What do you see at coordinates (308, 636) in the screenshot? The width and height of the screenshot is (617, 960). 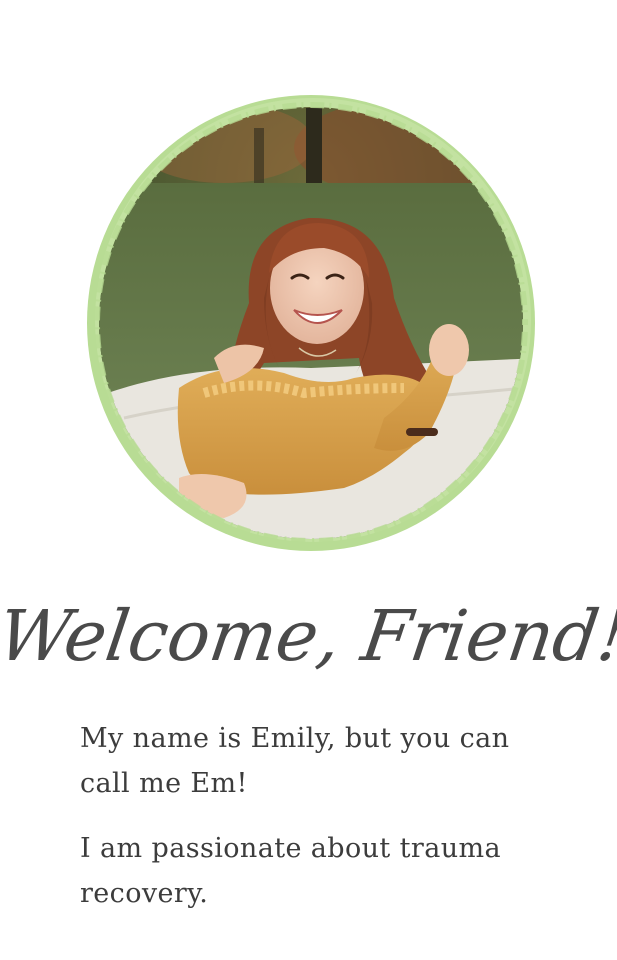 I see `welcome-heading-text: Welcome, Friend!` at bounding box center [308, 636].